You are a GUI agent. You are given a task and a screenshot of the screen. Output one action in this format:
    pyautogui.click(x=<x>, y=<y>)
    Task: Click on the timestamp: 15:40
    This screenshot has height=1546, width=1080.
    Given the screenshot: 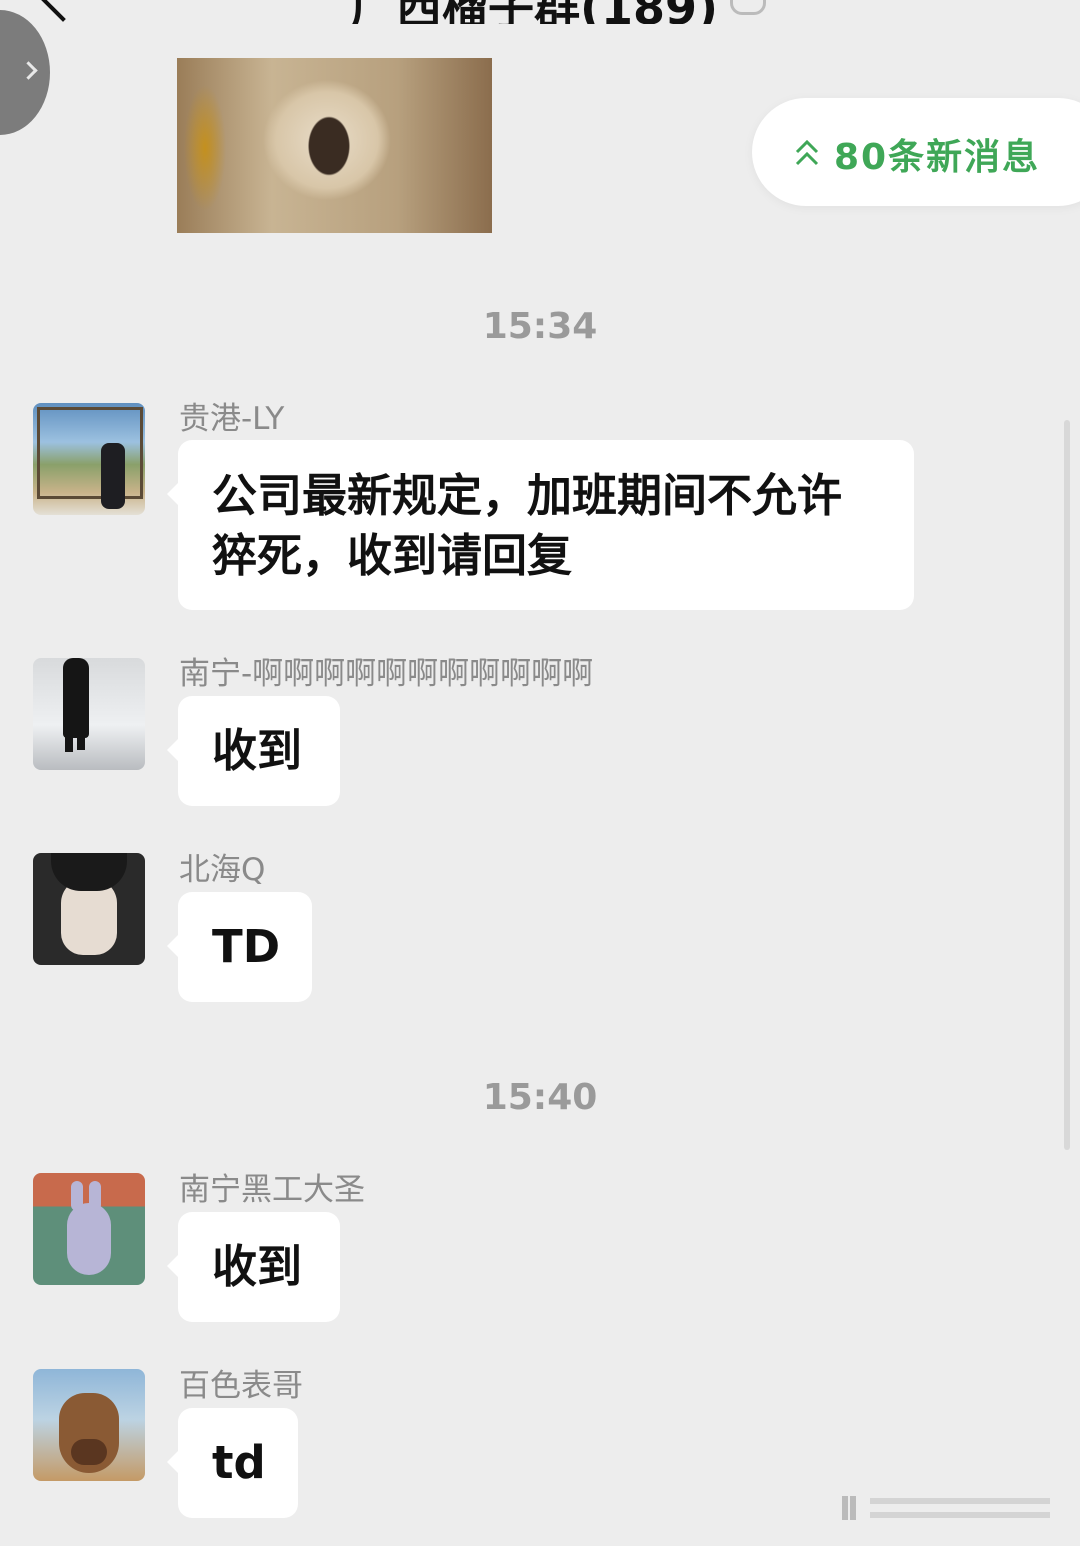 What is the action you would take?
    pyautogui.click(x=540, y=1097)
    